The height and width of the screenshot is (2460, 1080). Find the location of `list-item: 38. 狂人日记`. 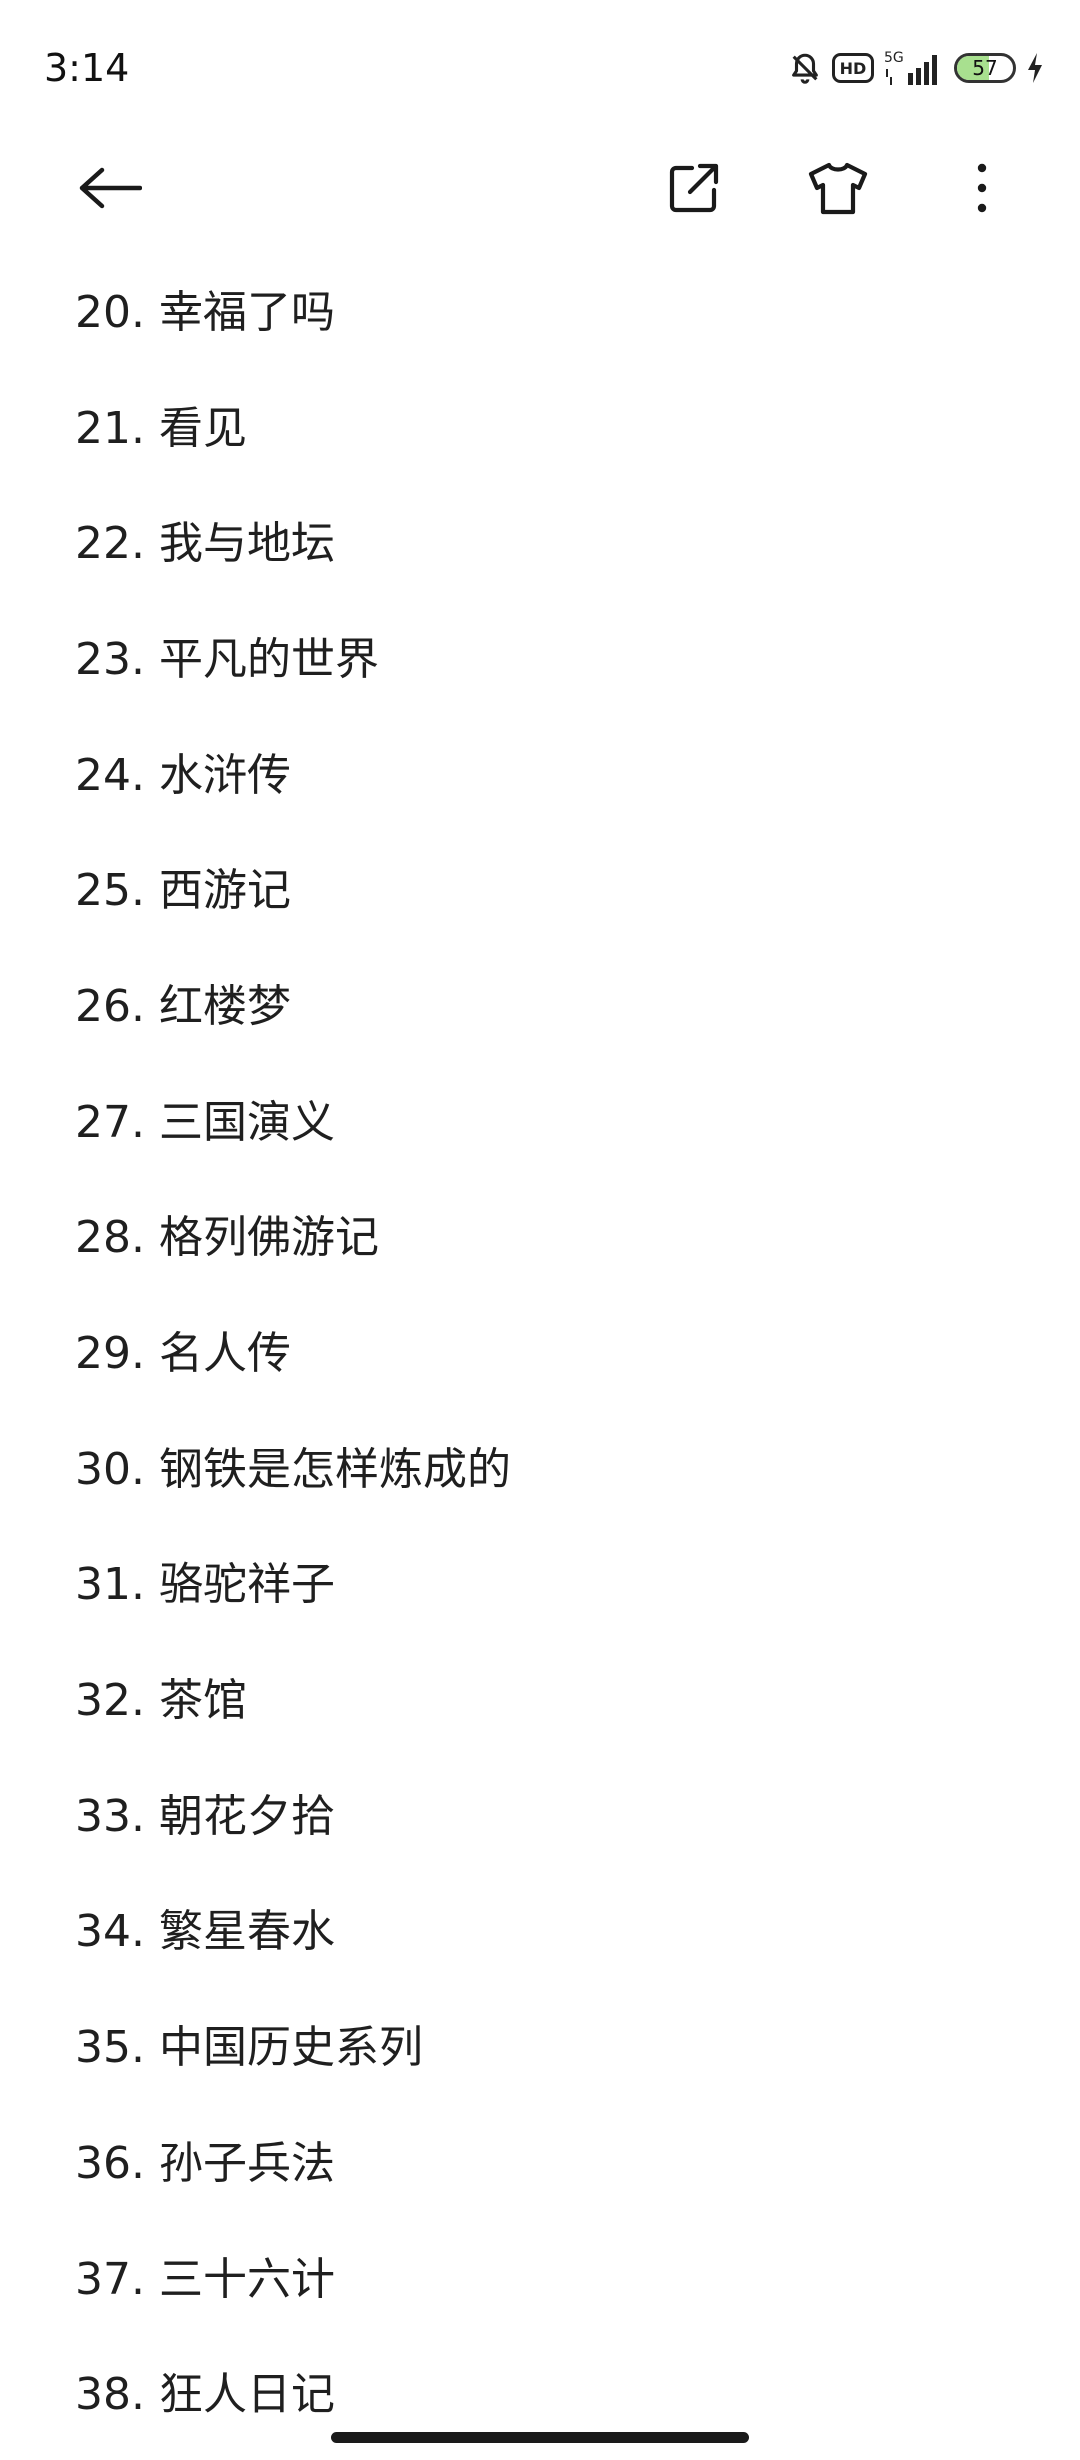

list-item: 38. 狂人日记 is located at coordinates (205, 2395).